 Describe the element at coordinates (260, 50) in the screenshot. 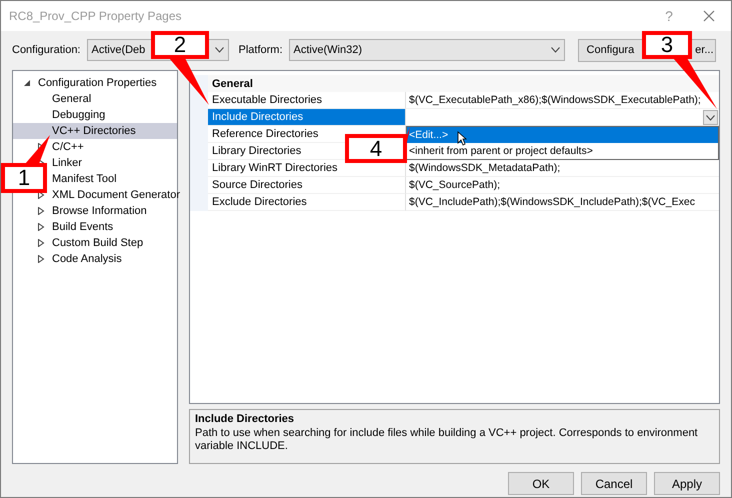

I see `platform-label: Platform:` at that location.